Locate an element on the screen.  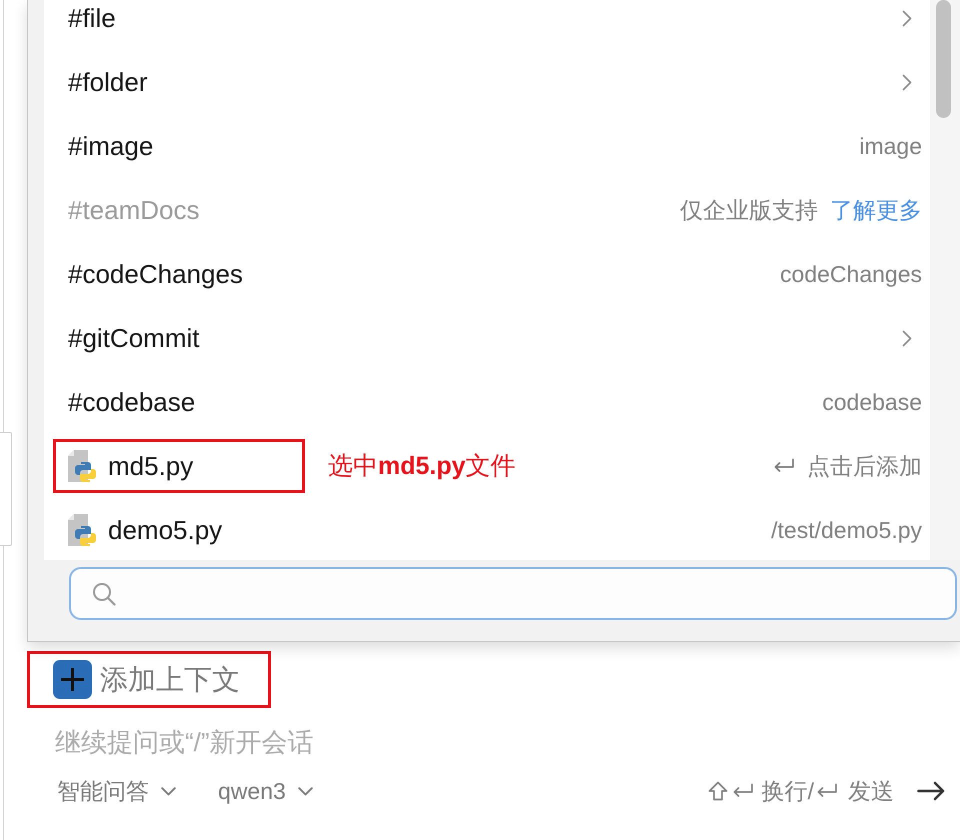
item-hint: image is located at coordinates (890, 146).